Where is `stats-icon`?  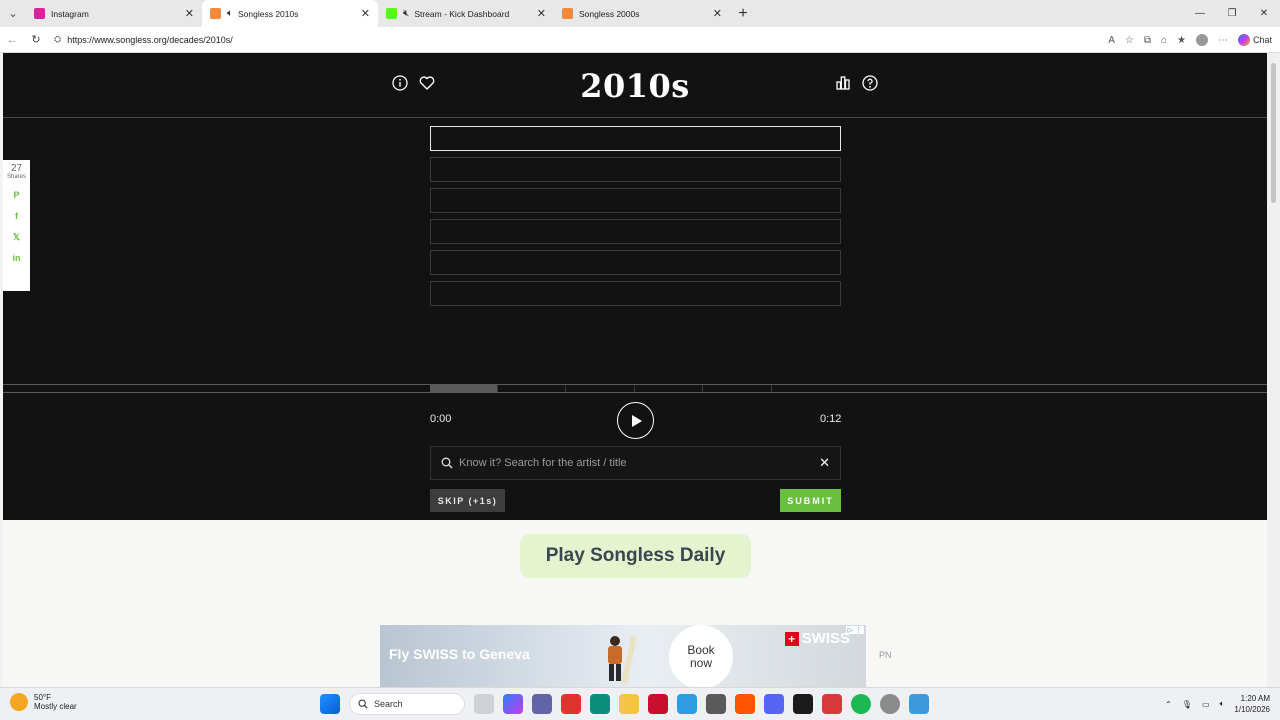 stats-icon is located at coordinates (843, 83).